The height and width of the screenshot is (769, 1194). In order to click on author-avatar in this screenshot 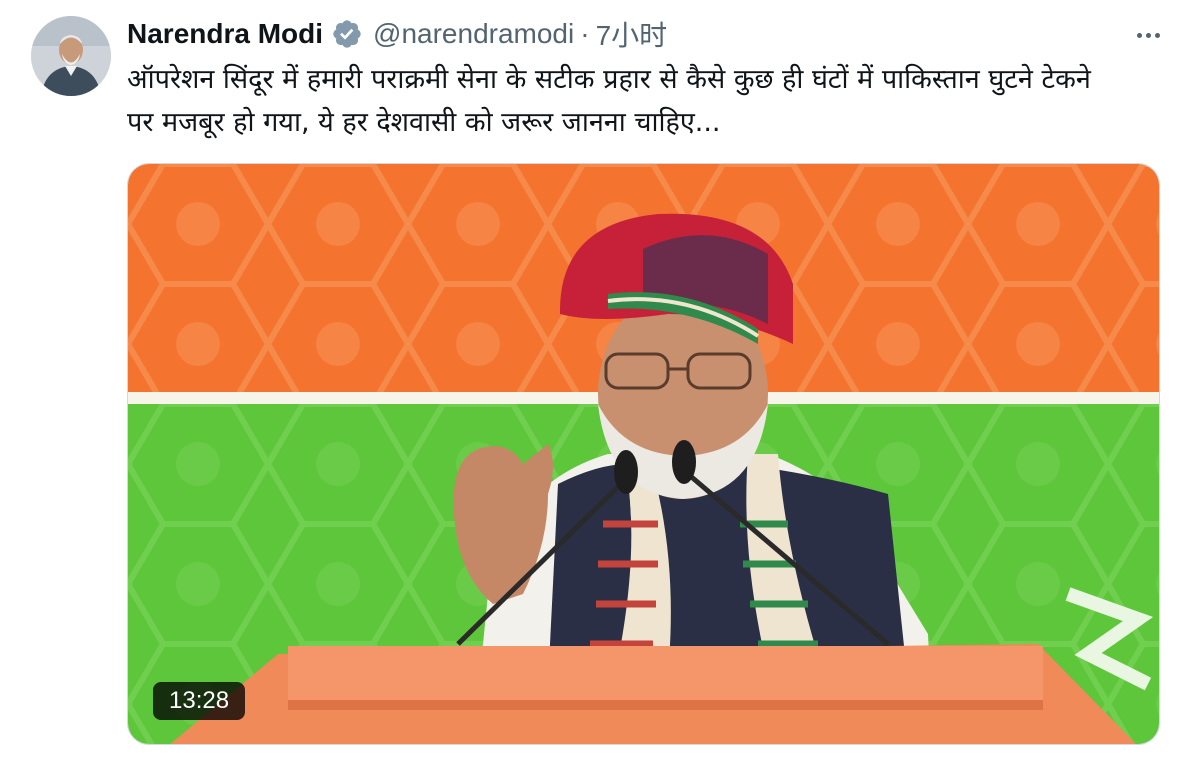, I will do `click(71, 56)`.